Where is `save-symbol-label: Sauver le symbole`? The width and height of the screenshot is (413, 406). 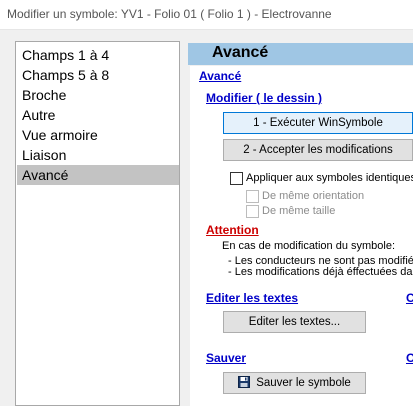 save-symbol-label: Sauver le symbole is located at coordinates (303, 383).